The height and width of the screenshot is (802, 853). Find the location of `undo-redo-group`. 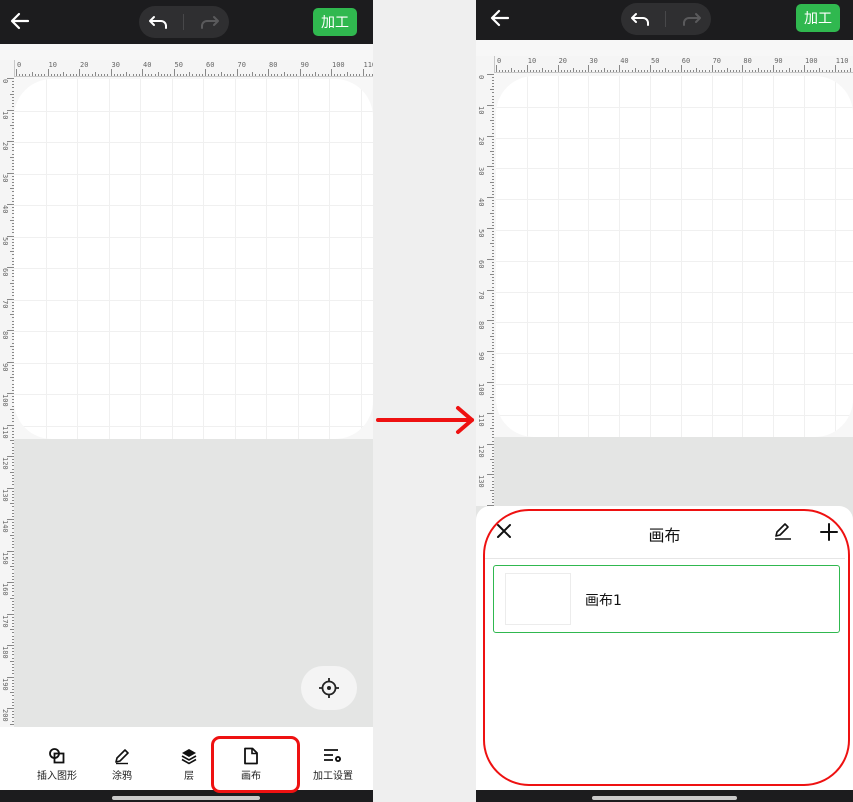

undo-redo-group is located at coordinates (666, 19).